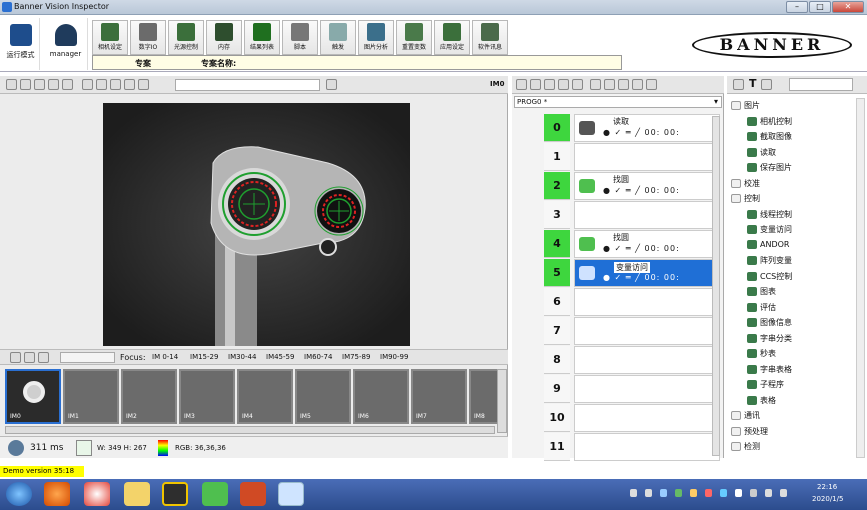 The height and width of the screenshot is (510, 867). What do you see at coordinates (15, 357) in the screenshot?
I see `thumbnail-view-icon` at bounding box center [15, 357].